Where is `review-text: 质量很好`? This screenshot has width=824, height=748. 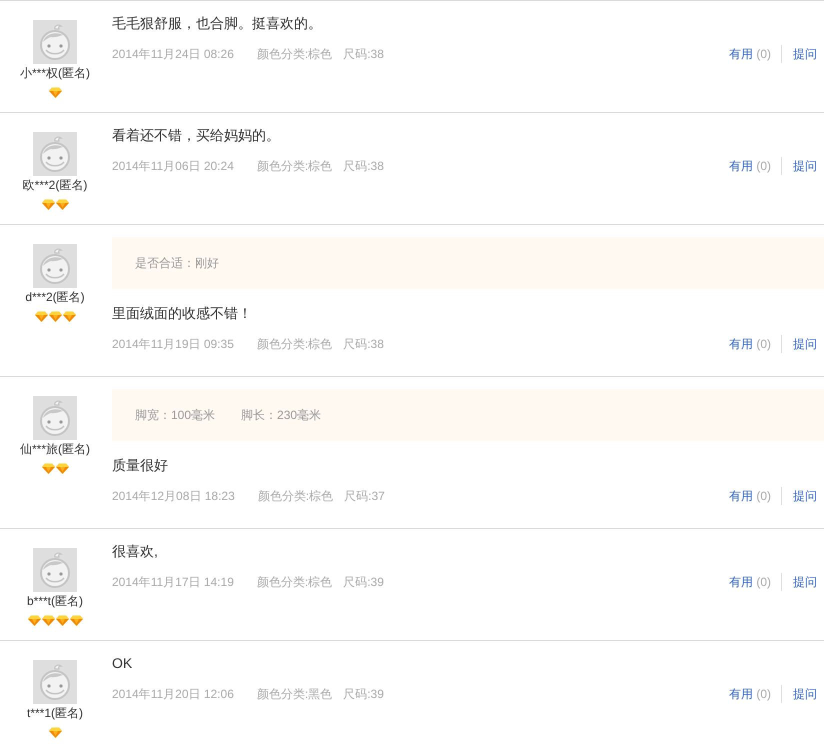 review-text: 质量很好 is located at coordinates (140, 465).